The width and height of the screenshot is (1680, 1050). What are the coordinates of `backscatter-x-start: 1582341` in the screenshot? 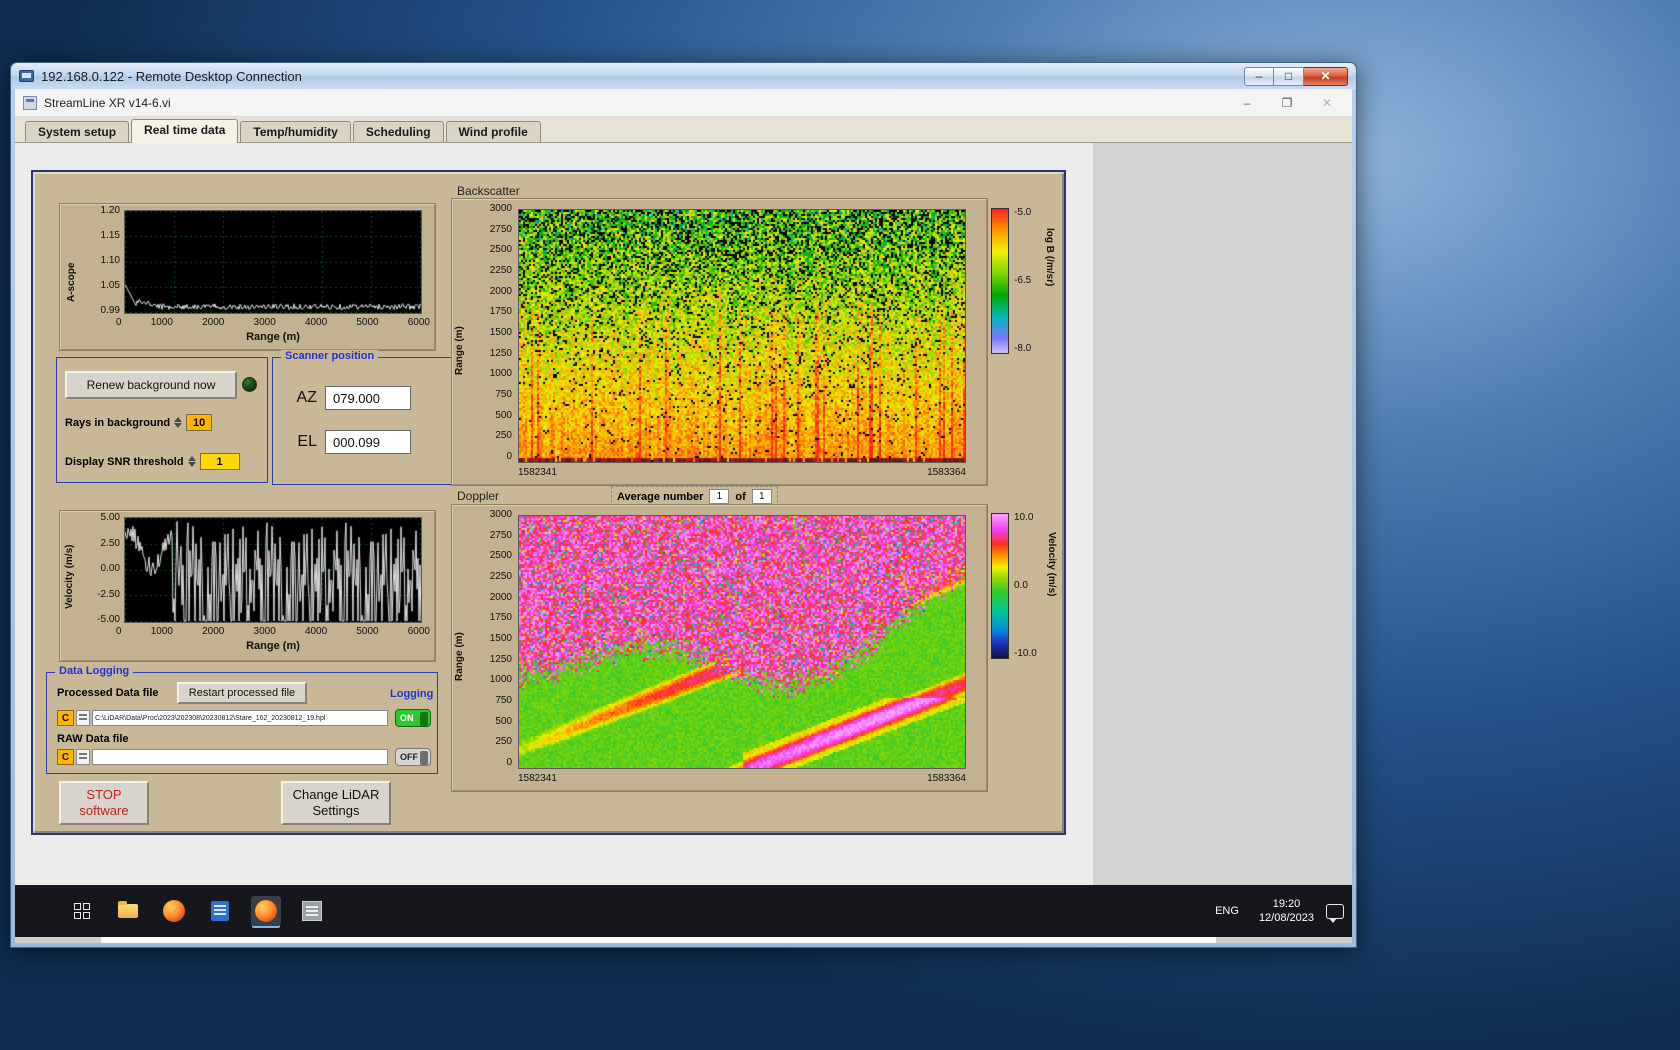 It's located at (537, 472).